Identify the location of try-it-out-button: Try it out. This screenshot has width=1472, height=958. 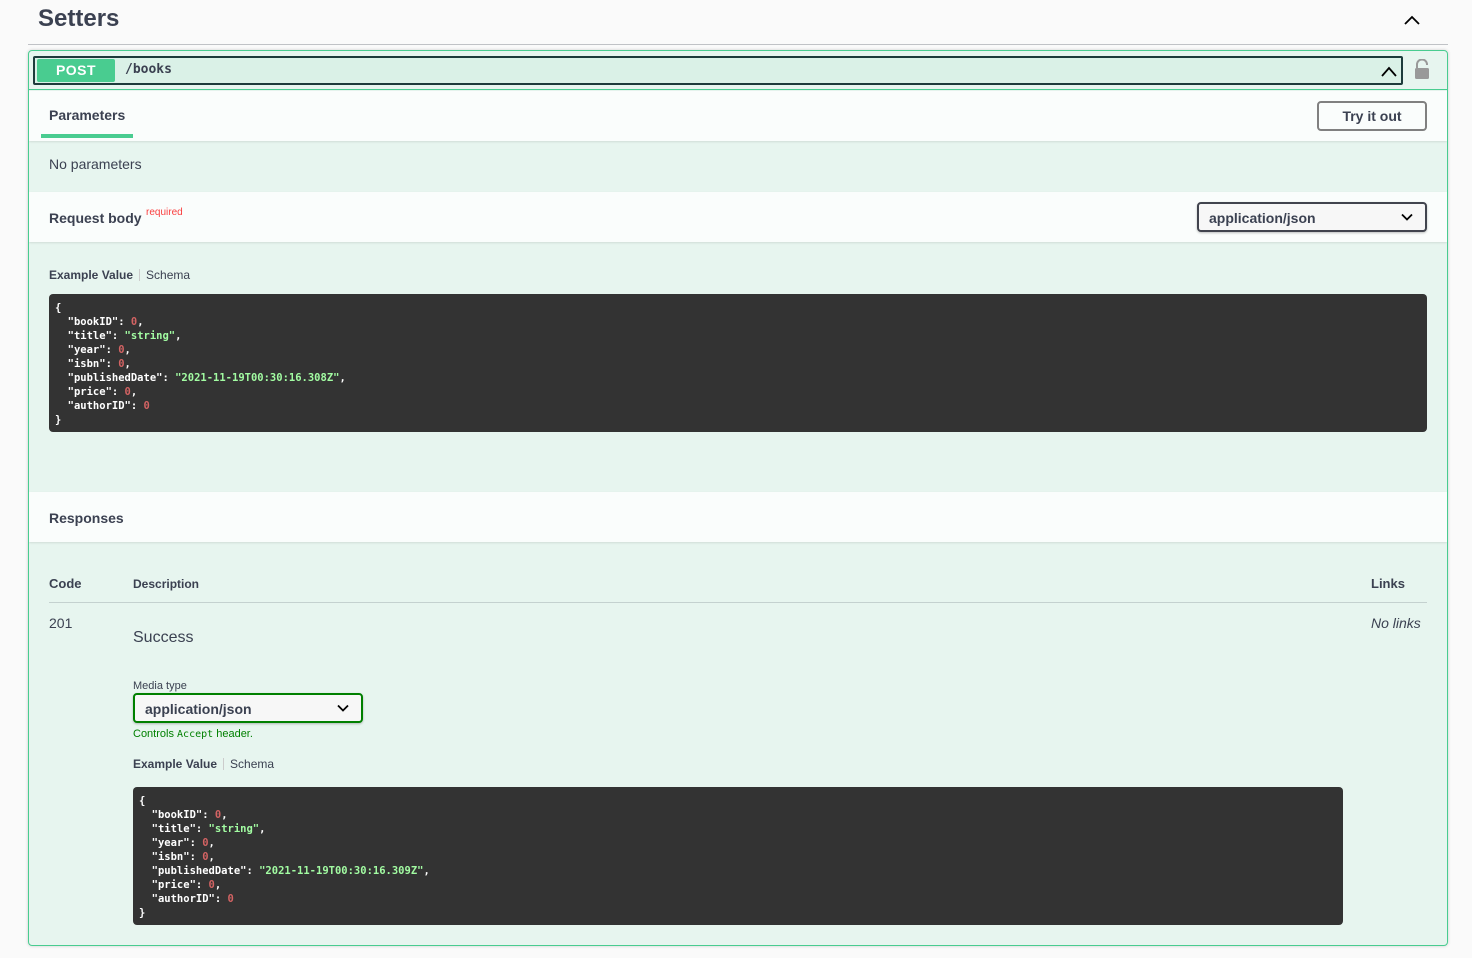
(1372, 116).